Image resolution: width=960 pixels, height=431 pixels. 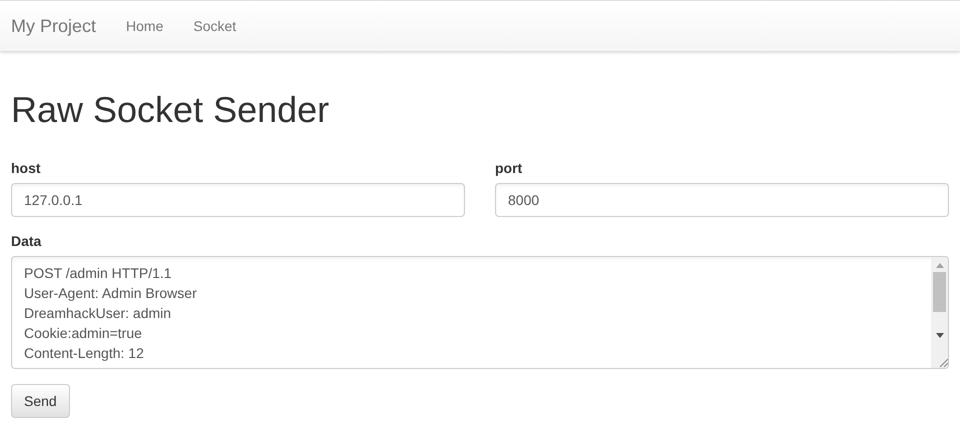 I want to click on scrollbar, so click(x=939, y=312).